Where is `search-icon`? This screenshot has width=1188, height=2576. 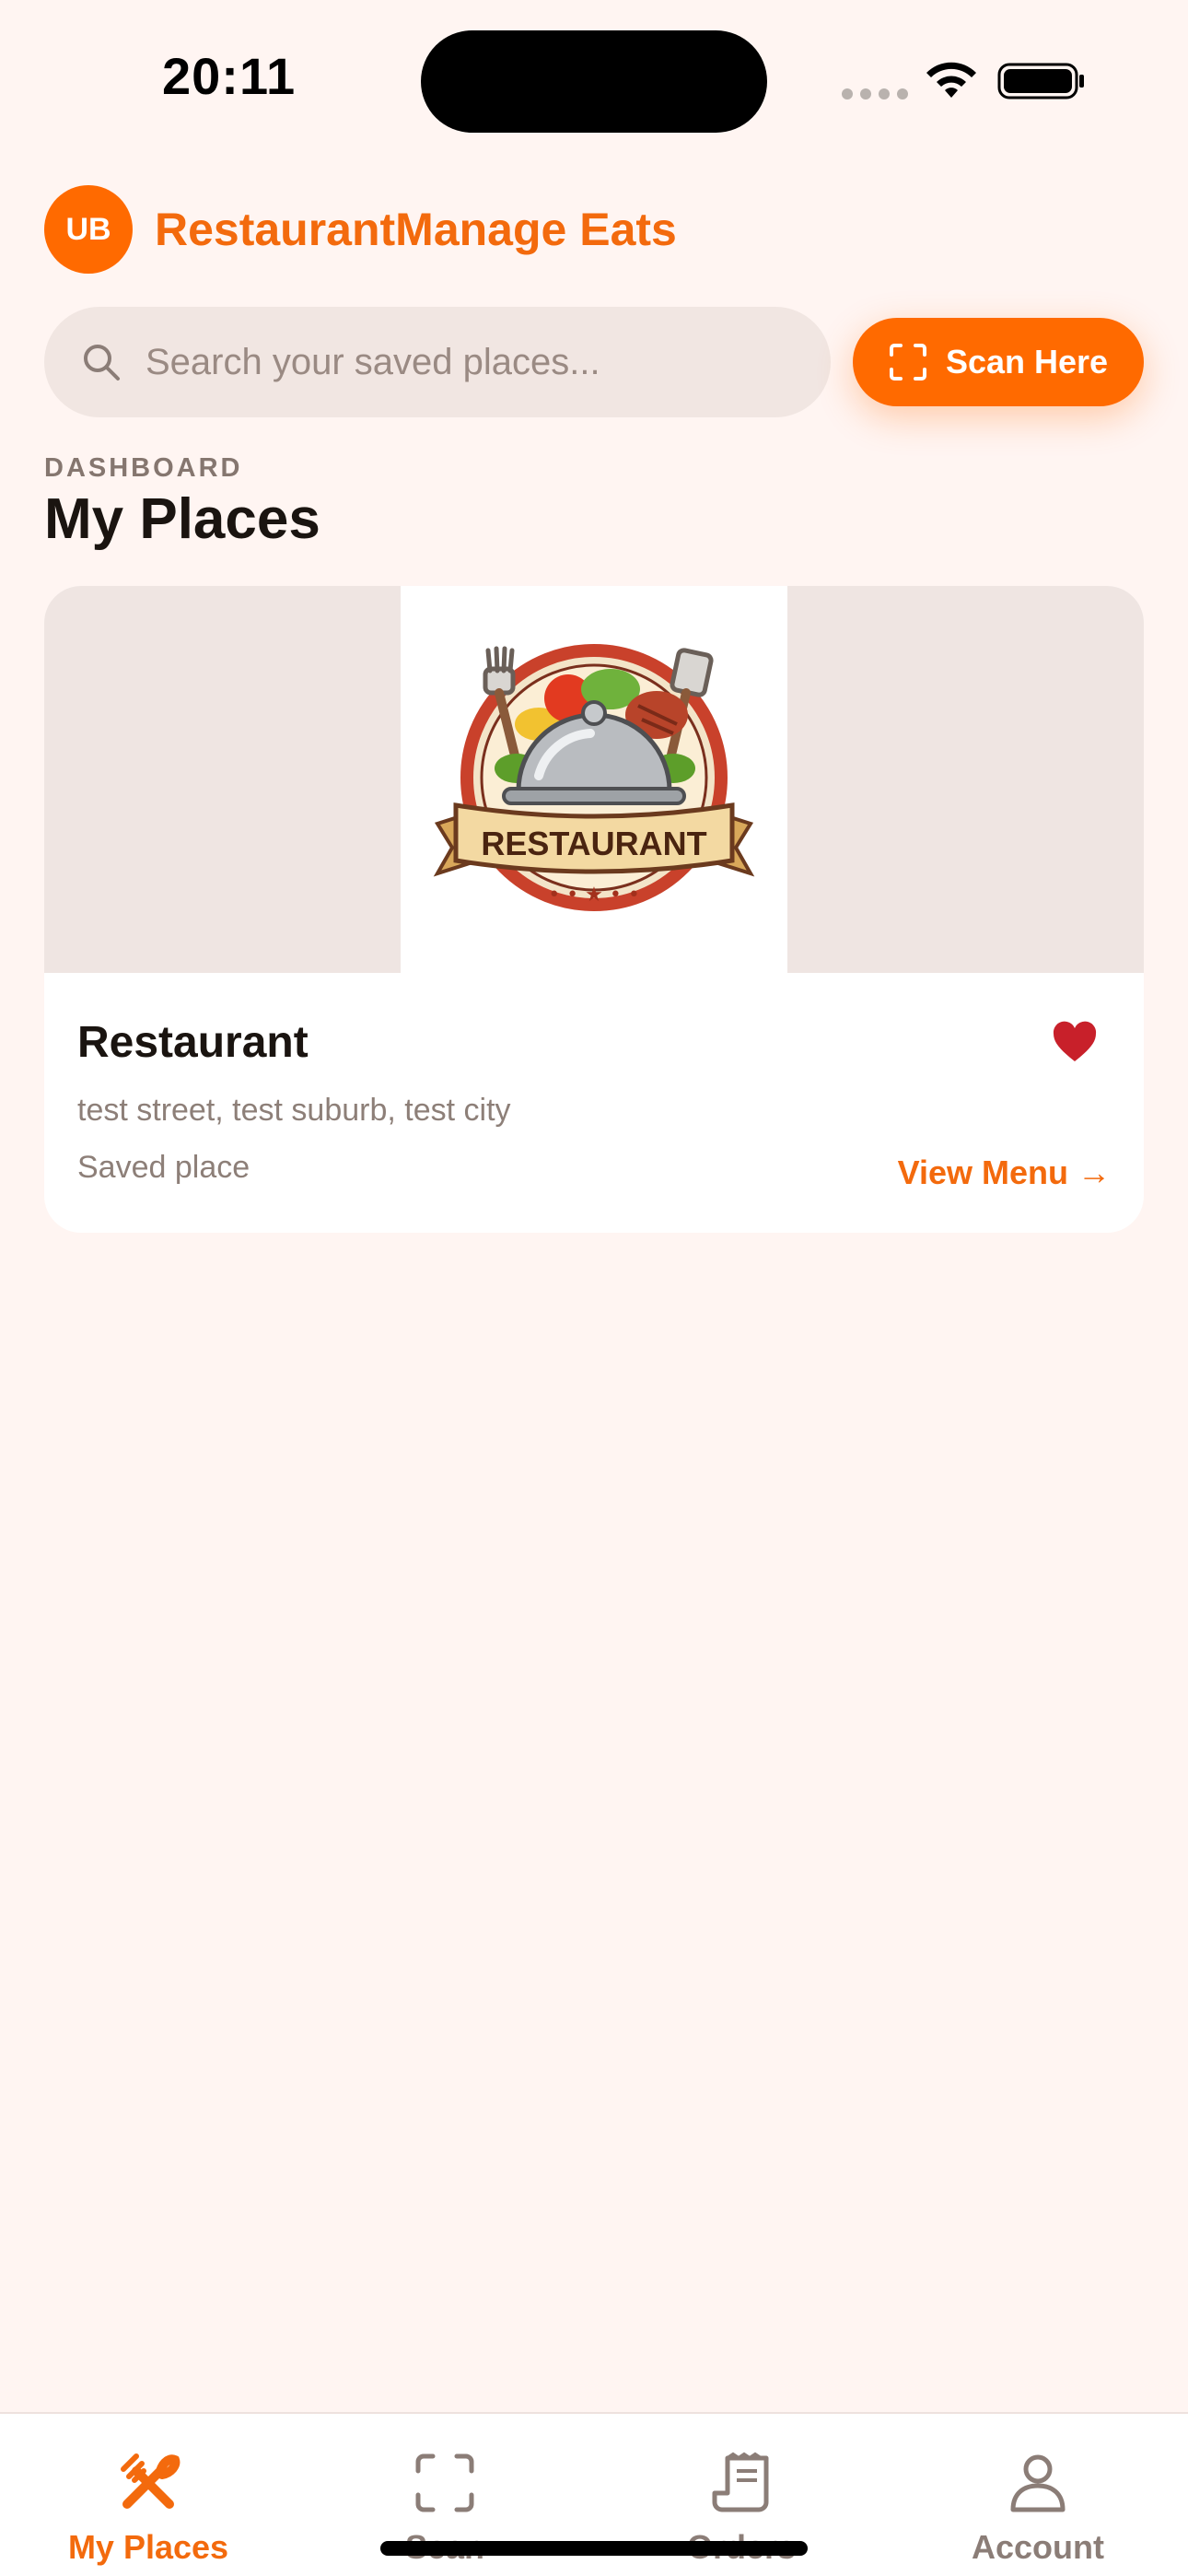
search-icon is located at coordinates (102, 363).